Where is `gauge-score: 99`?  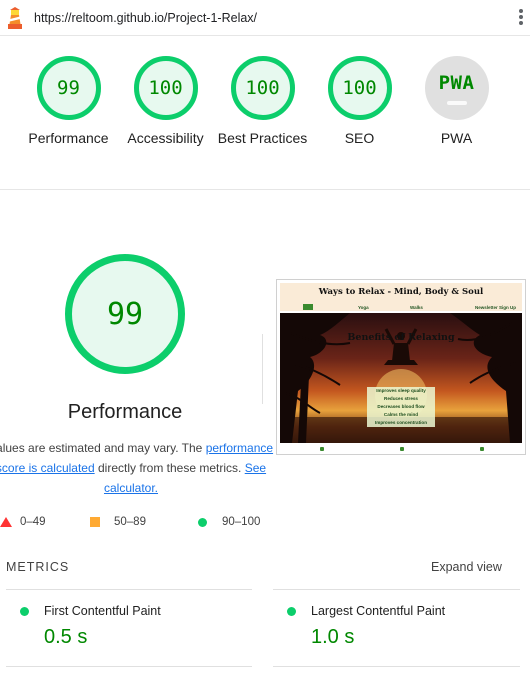 gauge-score: 99 is located at coordinates (68, 88).